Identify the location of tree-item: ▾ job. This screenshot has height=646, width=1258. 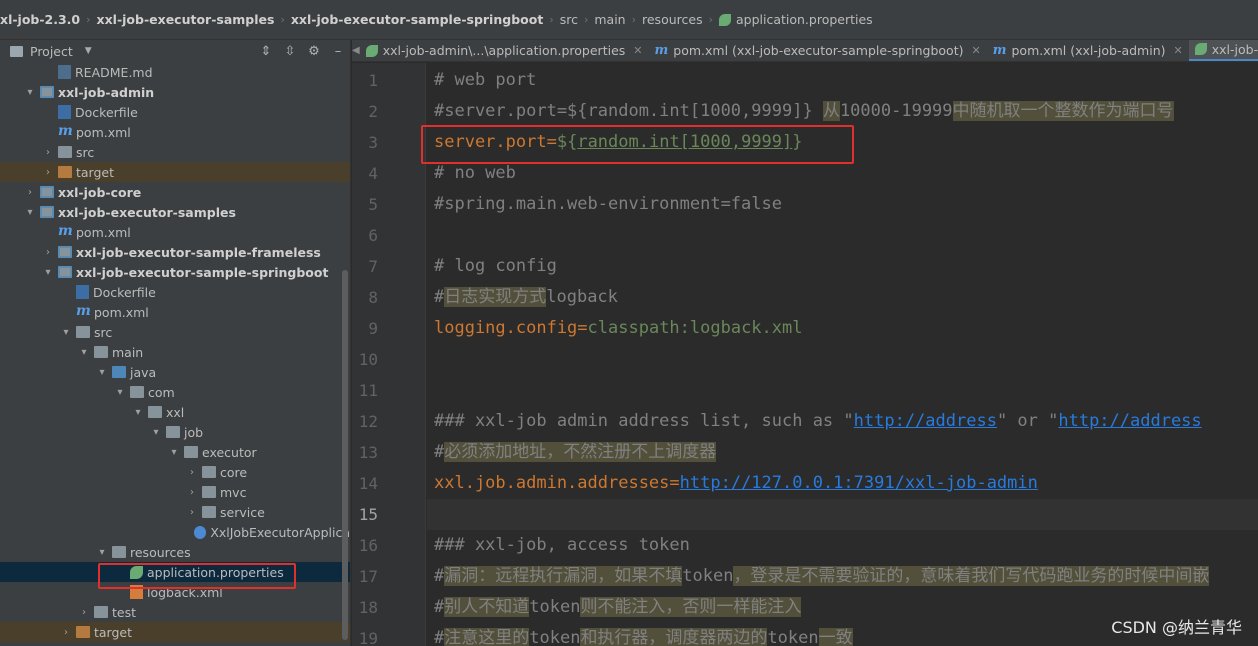
(175, 432).